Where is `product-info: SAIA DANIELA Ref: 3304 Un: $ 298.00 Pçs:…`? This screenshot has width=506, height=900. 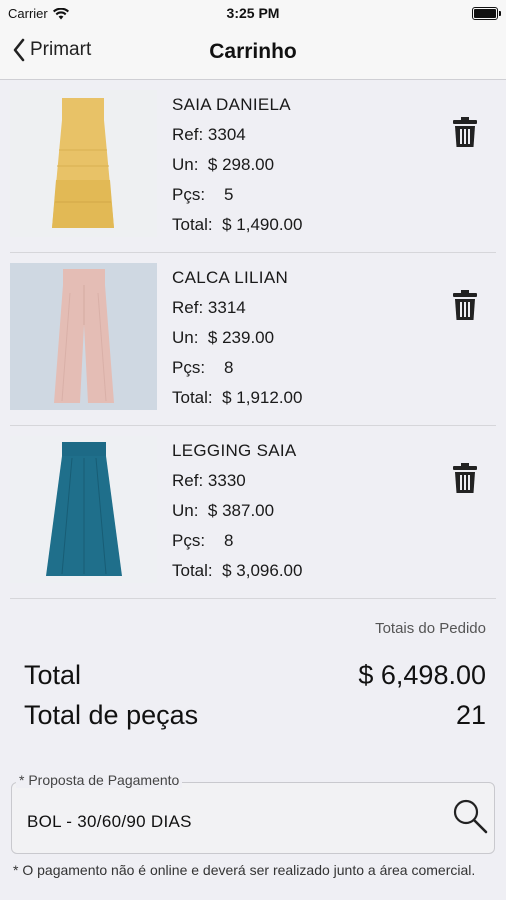
product-info: SAIA DANIELA Ref: 3304 Un: $ 298.00 Pçs:… is located at coordinates (237, 165).